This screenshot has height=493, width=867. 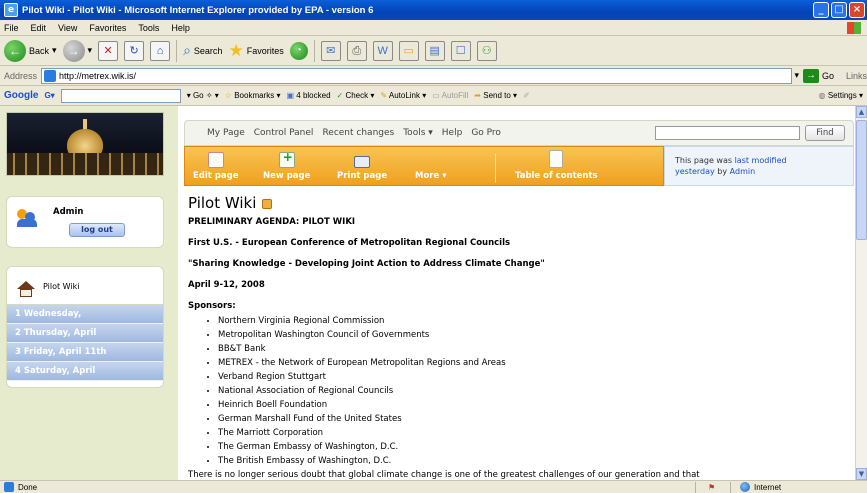 What do you see at coordinates (533, 405) in the screenshot?
I see `list-item: Heinrich Boell Foundation` at bounding box center [533, 405].